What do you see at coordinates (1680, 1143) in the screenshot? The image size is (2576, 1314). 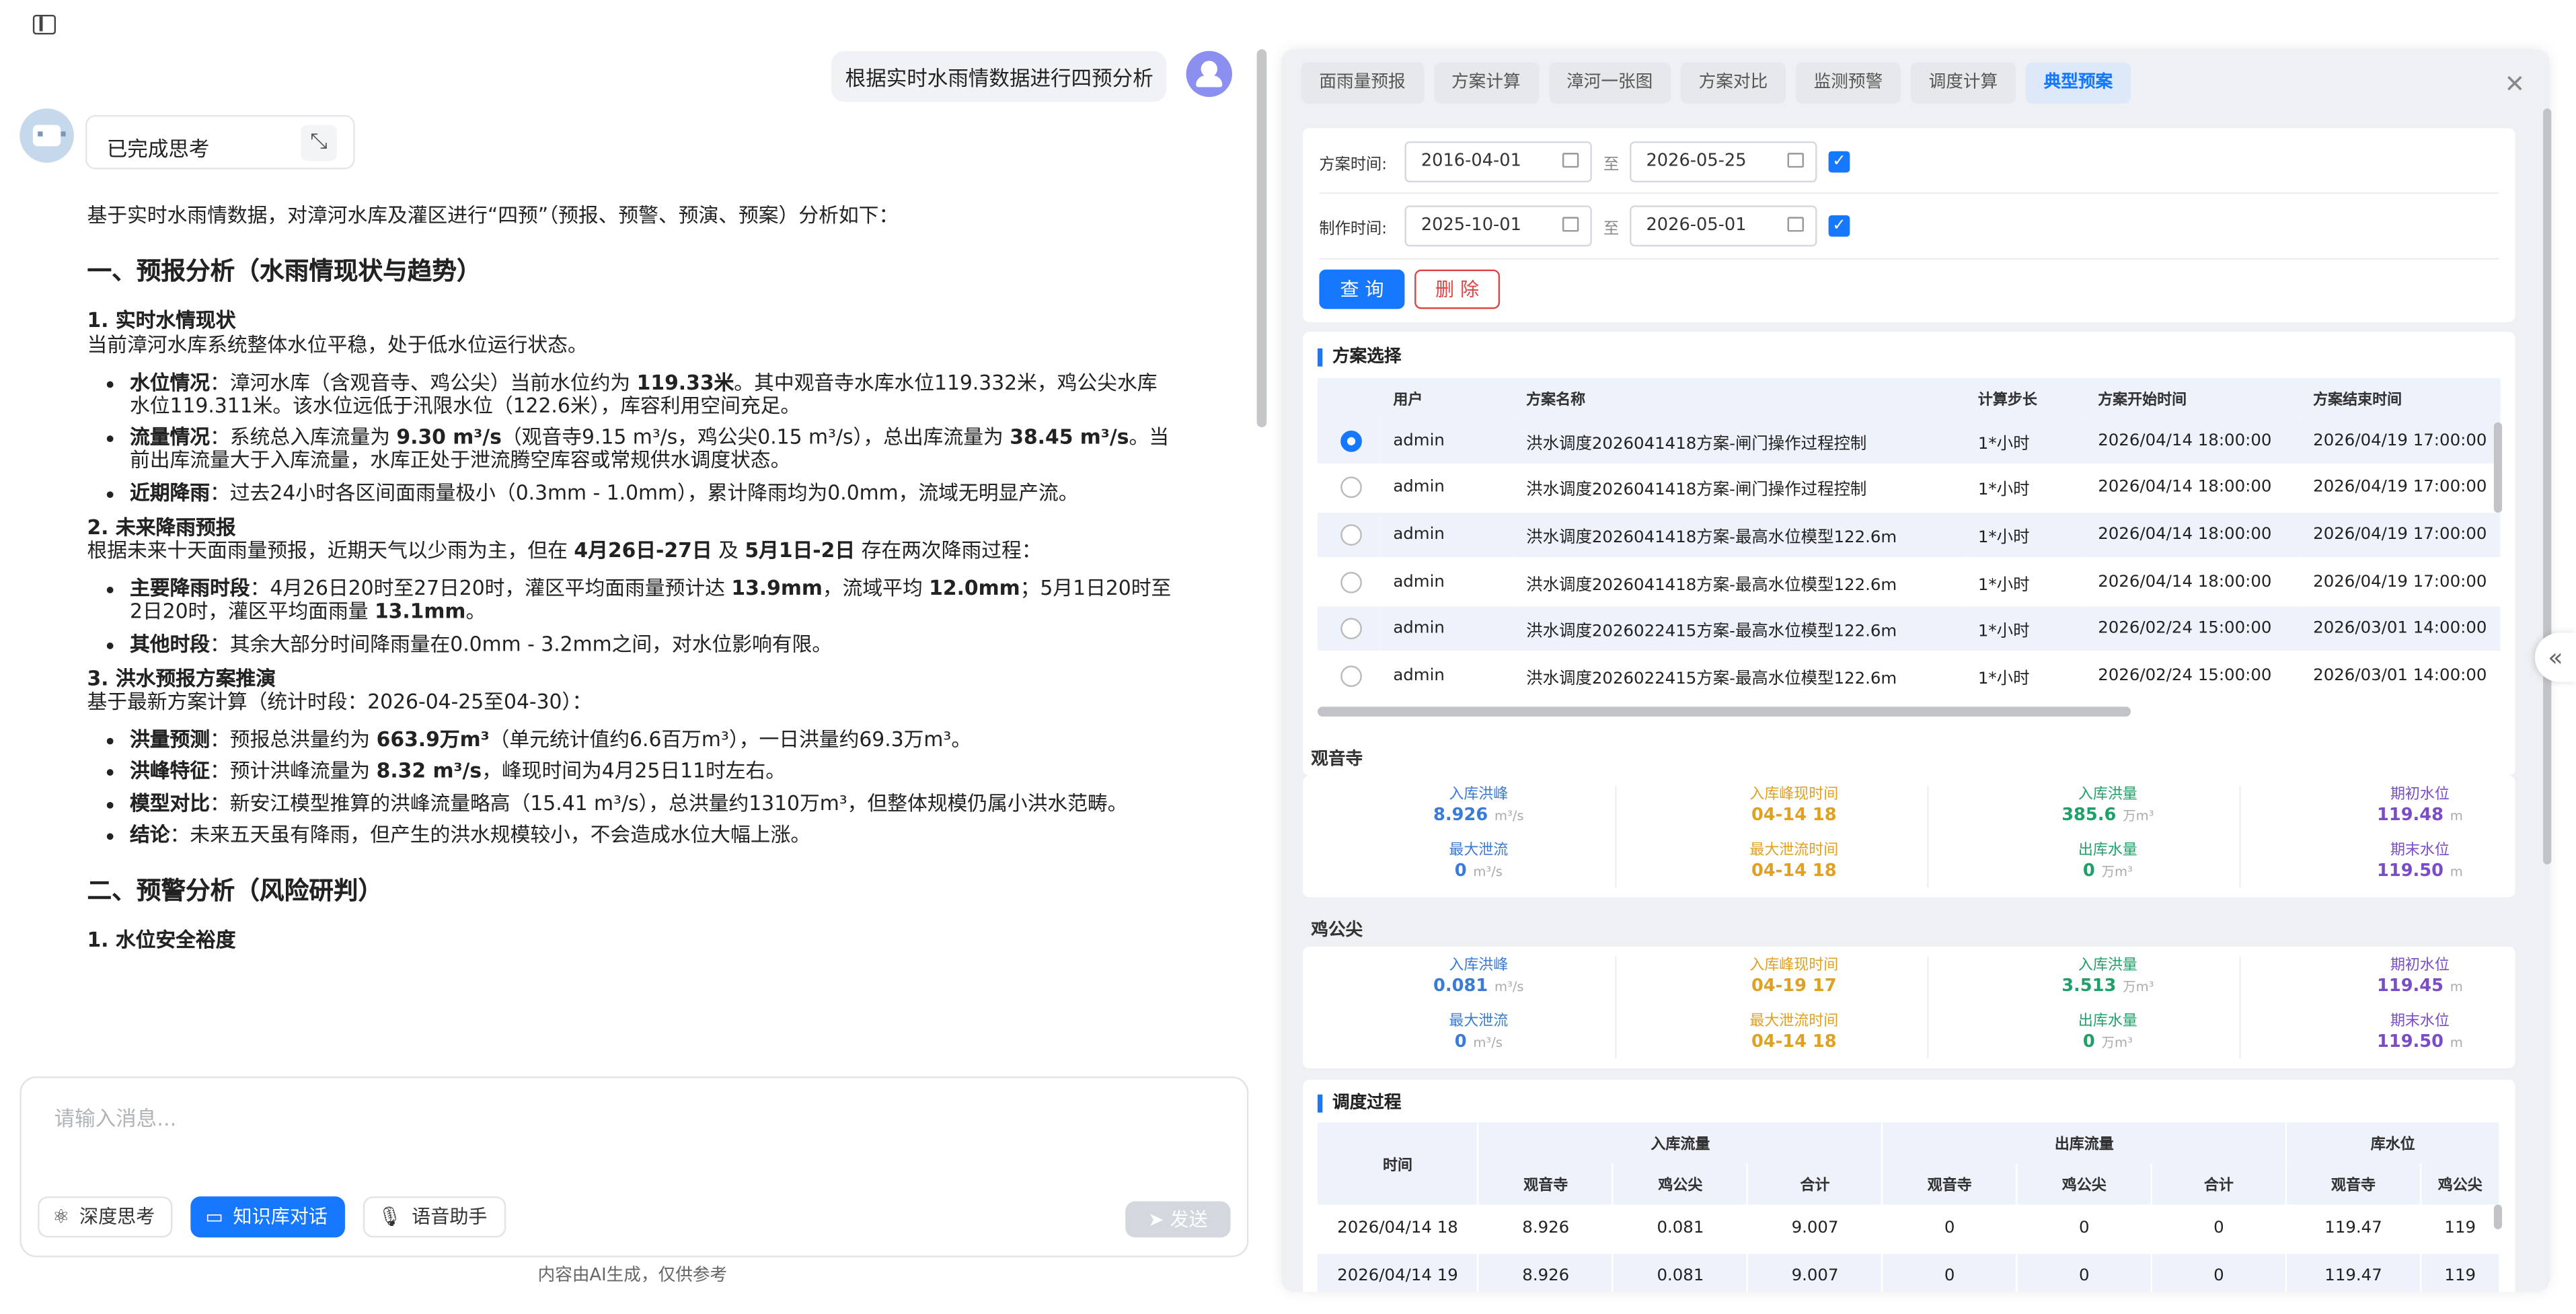 I see `col-inflow: 入库流量` at bounding box center [1680, 1143].